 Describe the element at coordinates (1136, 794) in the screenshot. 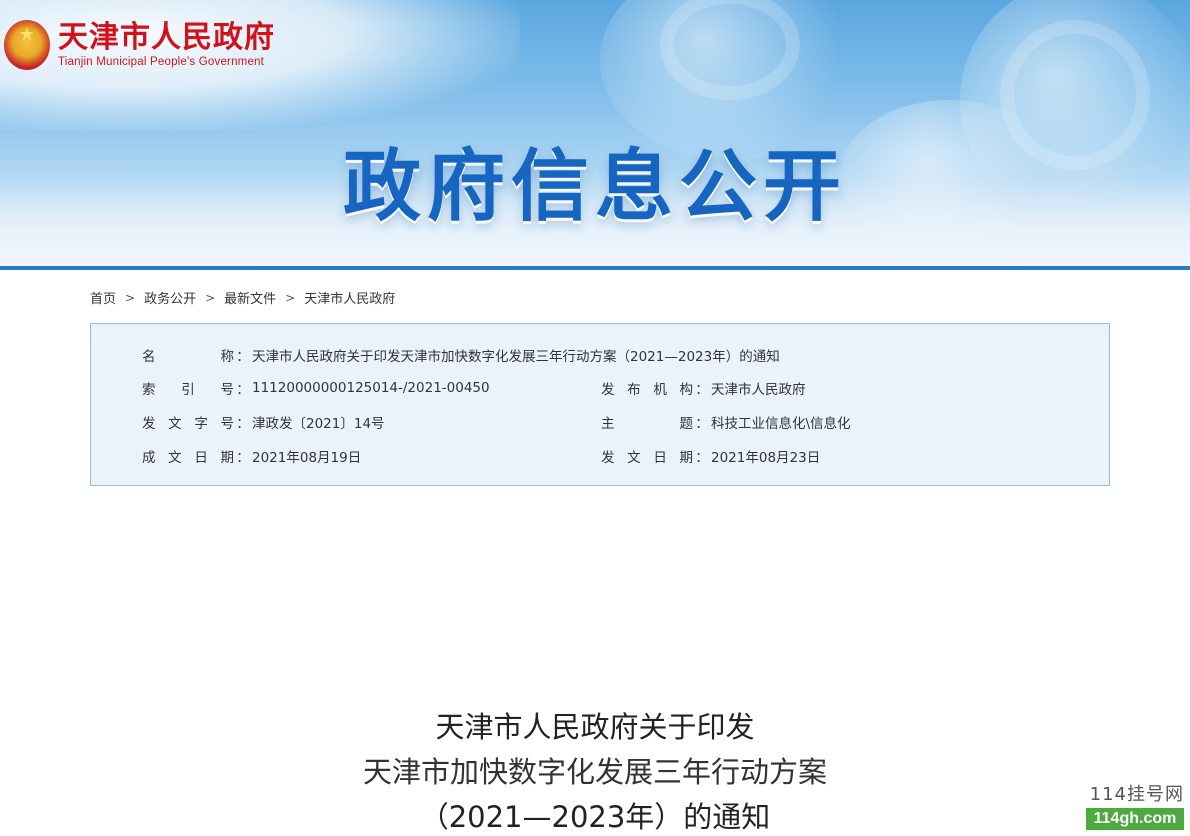

I see `watermark-top: 114挂号网` at that location.